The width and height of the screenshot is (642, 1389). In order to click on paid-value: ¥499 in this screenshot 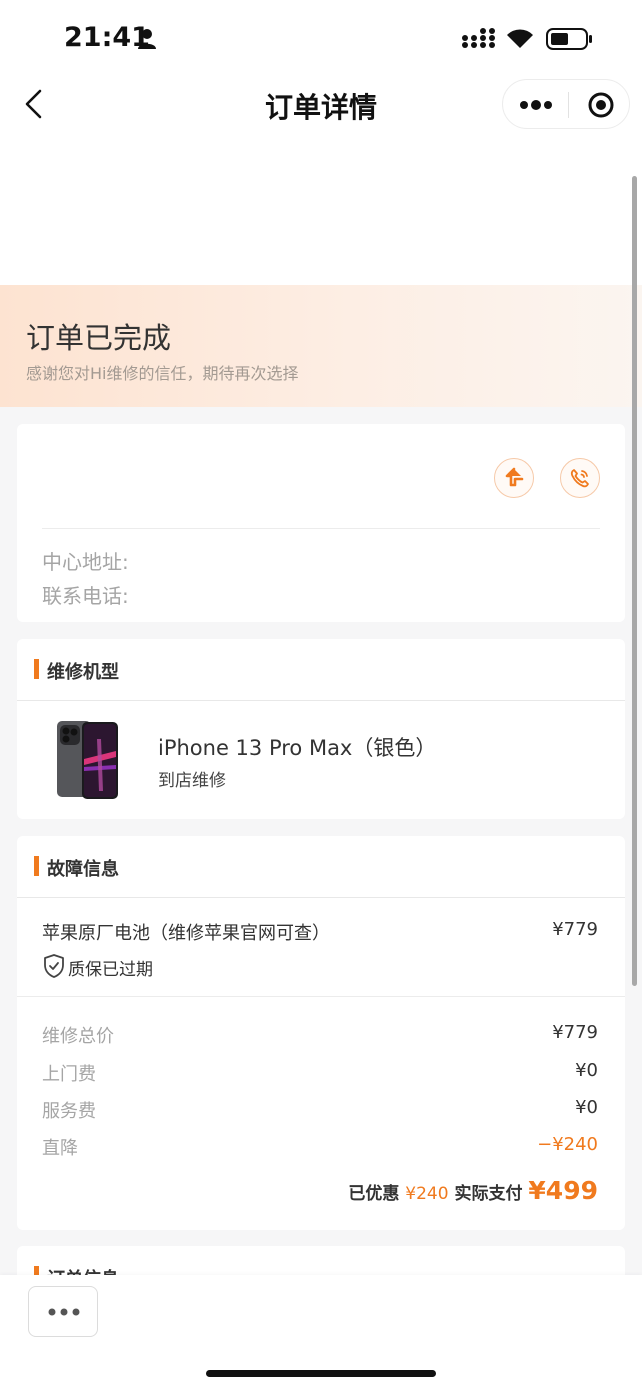, I will do `click(563, 1190)`.